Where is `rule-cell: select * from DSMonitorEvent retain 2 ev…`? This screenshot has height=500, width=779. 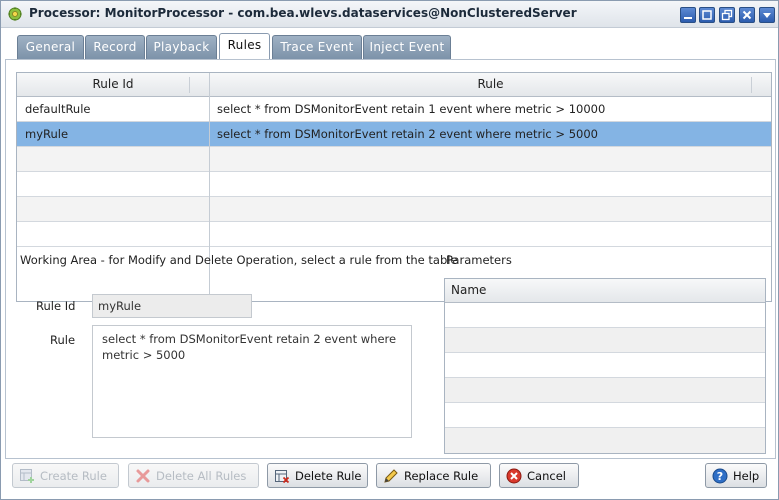 rule-cell: select * from DSMonitorEvent retain 2 ev… is located at coordinates (407, 134).